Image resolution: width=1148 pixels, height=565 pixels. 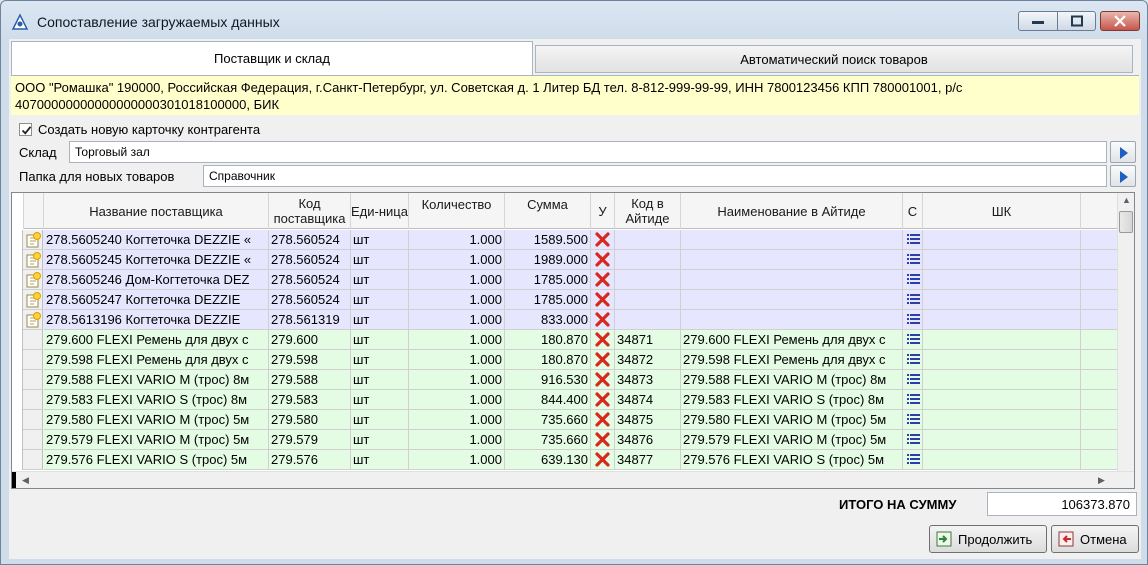 I want to click on cell-aitide-name: 279.580 FLEXI VARIO M (трос) 5м, so click(x=792, y=420).